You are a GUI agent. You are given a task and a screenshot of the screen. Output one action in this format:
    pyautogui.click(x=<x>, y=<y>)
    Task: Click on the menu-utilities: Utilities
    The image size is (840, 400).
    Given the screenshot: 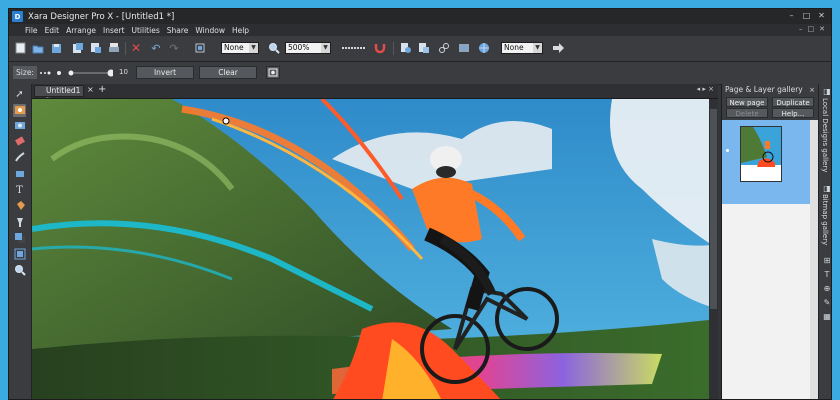 What is the action you would take?
    pyautogui.click(x=146, y=30)
    